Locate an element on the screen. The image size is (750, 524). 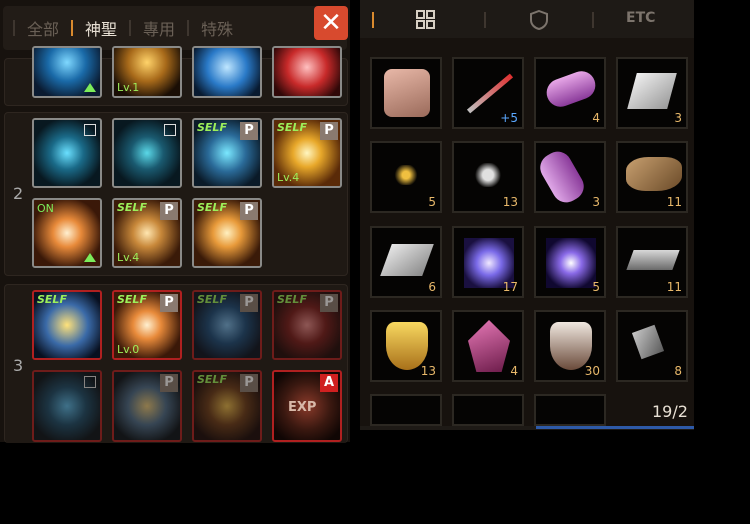
skill-slot-holy-cross: Lv.1 is located at coordinates (147, 72).